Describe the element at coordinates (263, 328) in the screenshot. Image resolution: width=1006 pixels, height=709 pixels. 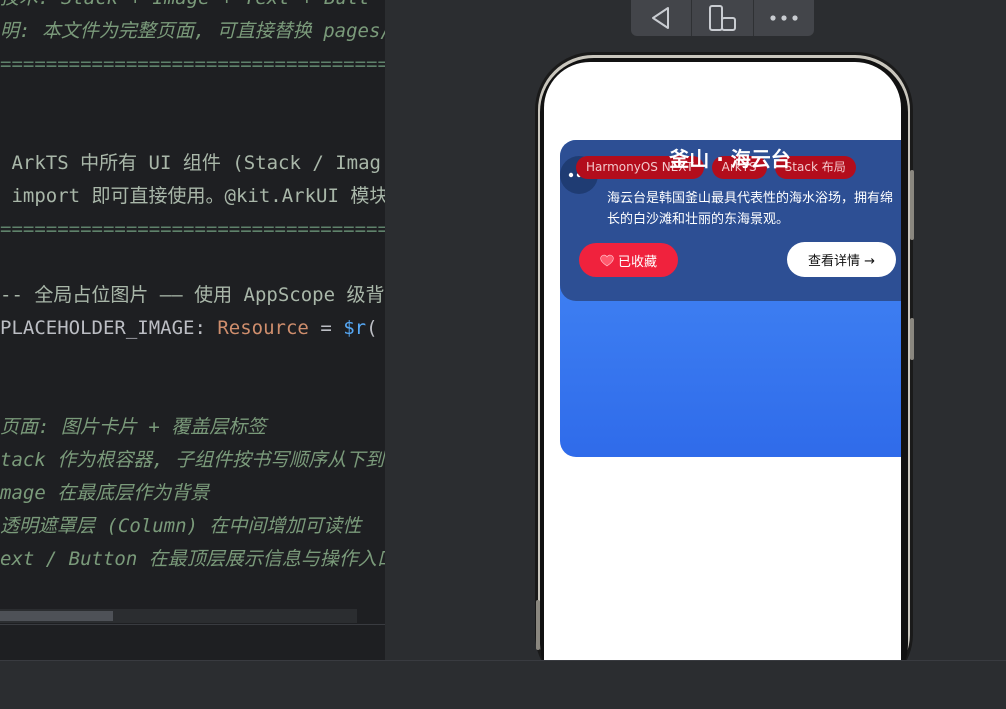
I see `code-token: Resource` at that location.